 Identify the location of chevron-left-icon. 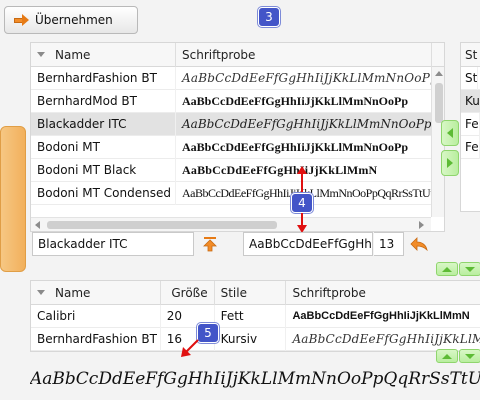
(450, 133).